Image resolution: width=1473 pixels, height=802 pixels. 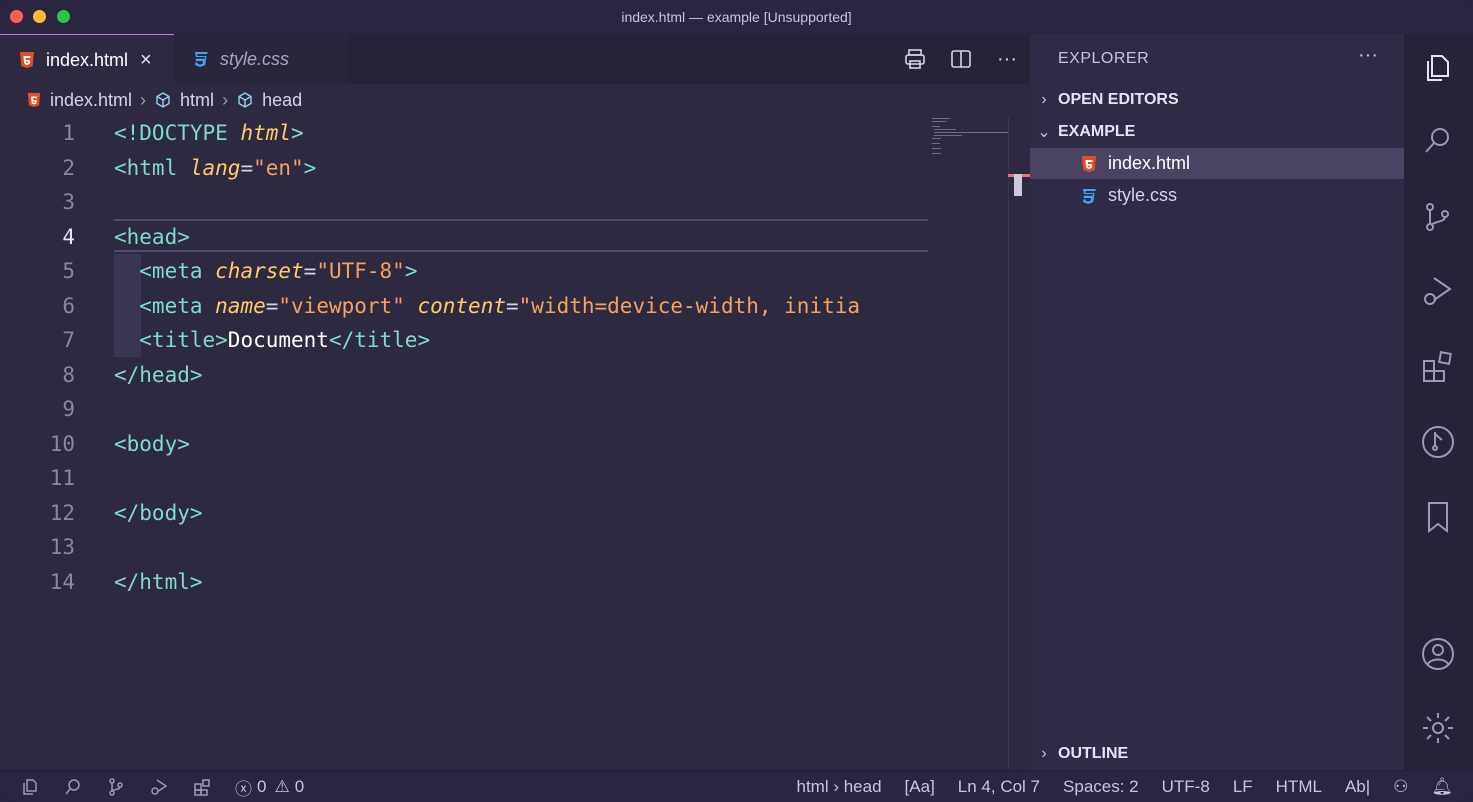 I want to click on breadcrumb-head: head, so click(x=269, y=100).